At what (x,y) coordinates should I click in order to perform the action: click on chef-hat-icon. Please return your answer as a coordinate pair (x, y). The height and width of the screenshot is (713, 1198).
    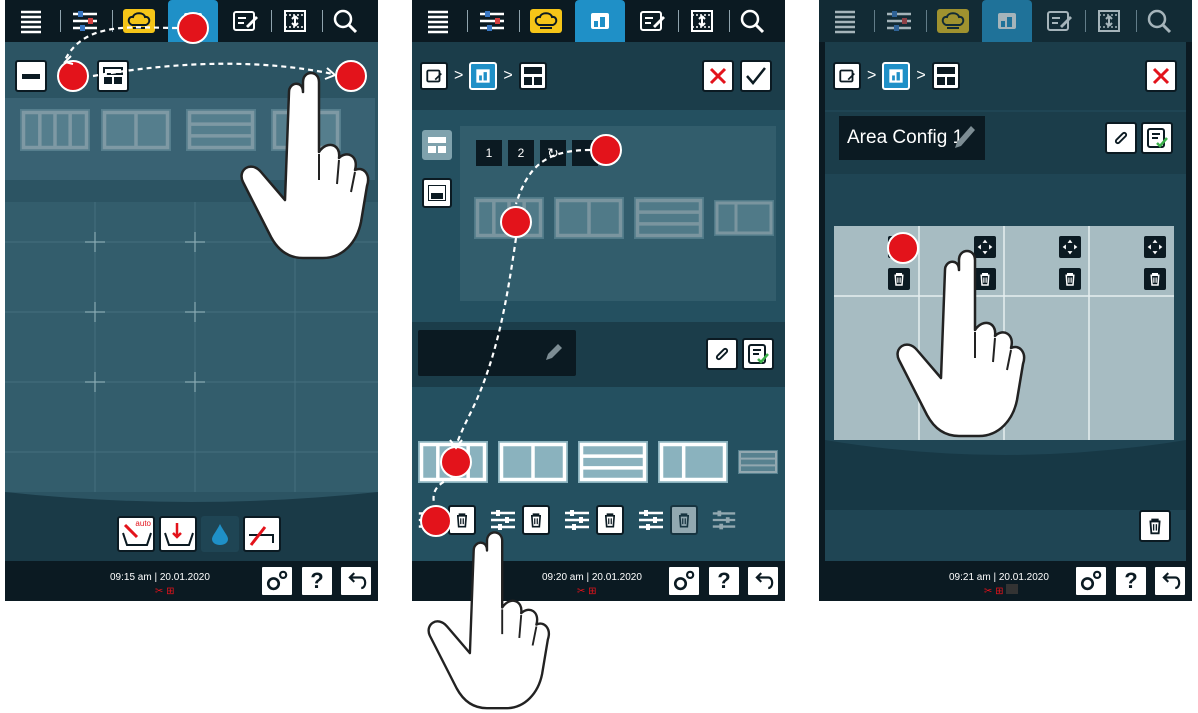
    Looking at the image, I should click on (953, 21).